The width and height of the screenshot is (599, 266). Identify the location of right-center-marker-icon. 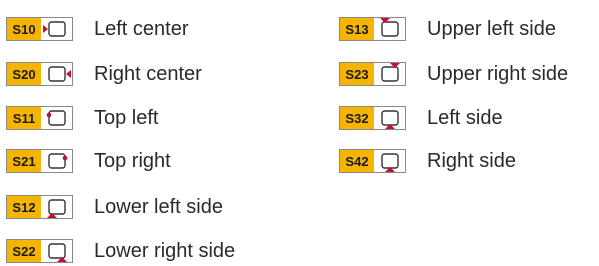
(59, 74).